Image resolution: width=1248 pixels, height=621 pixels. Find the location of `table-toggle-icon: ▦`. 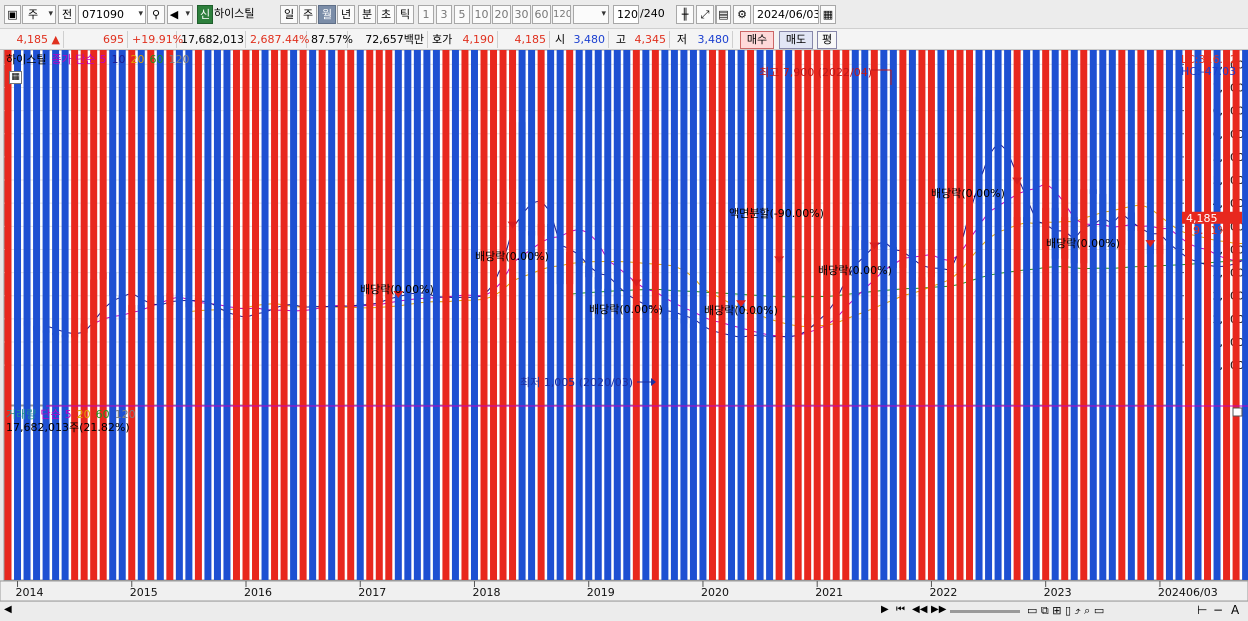

table-toggle-icon: ▦ is located at coordinates (15, 77).